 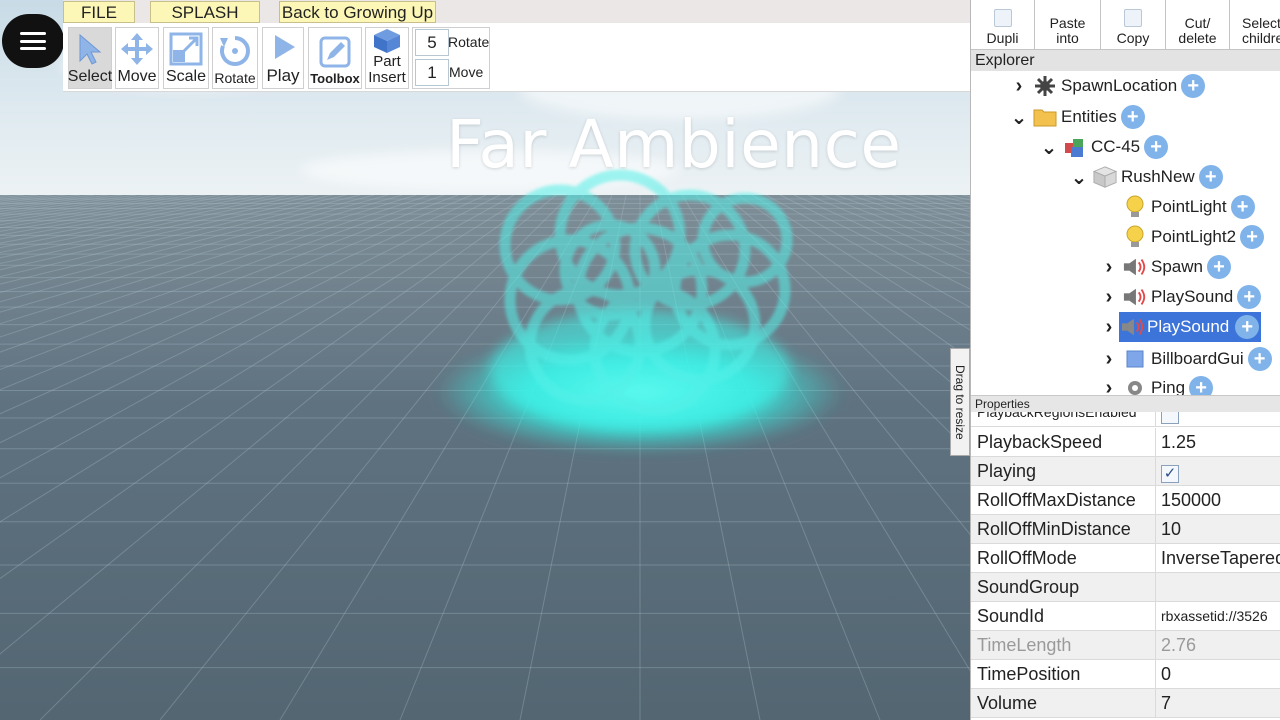 What do you see at coordinates (1011, 616) in the screenshot?
I see `property-name: SoundId` at bounding box center [1011, 616].